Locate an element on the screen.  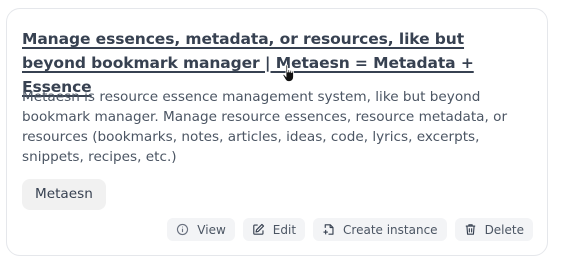
delete-button: Delete is located at coordinates (493, 229).